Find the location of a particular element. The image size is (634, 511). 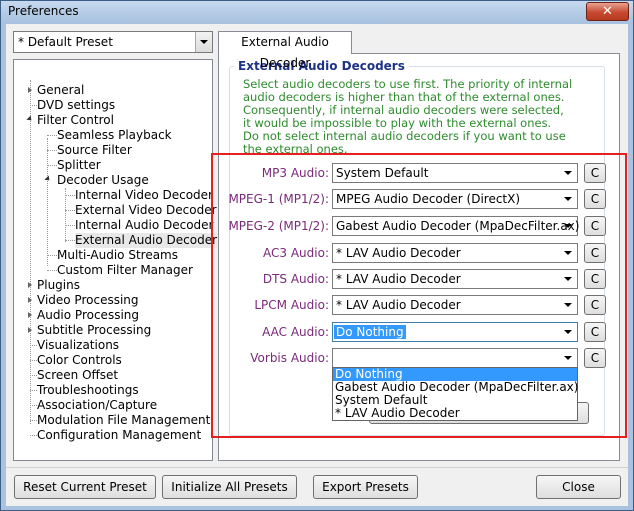

aac-audio-value: Do Nothing is located at coordinates (370, 332).